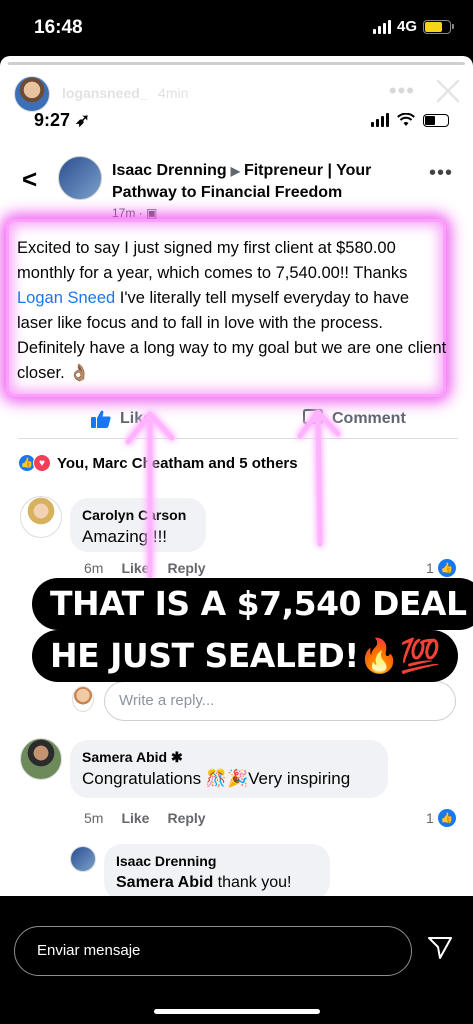  What do you see at coordinates (233, 494) in the screenshot?
I see `arrow-annotations` at bounding box center [233, 494].